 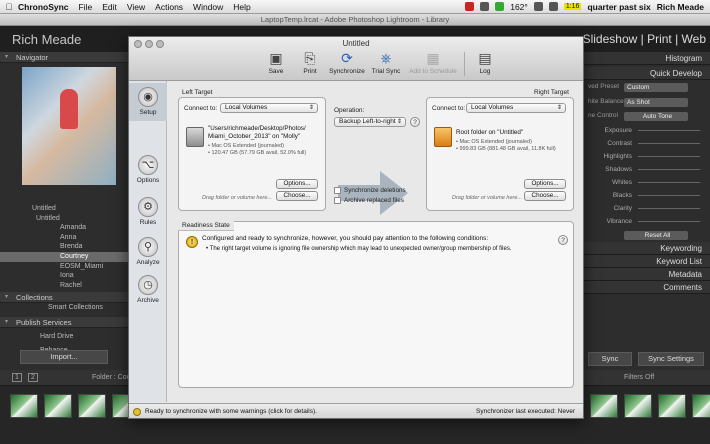 What do you see at coordinates (64, 286) in the screenshot?
I see `folder-row: Rachel` at bounding box center [64, 286].